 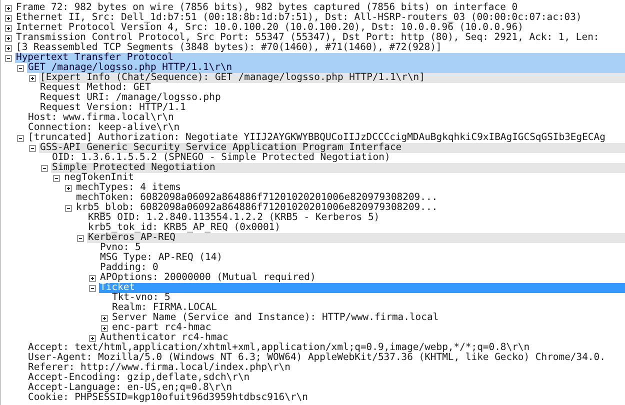 I want to click on tree-item: Padding: 0, so click(x=362, y=268).